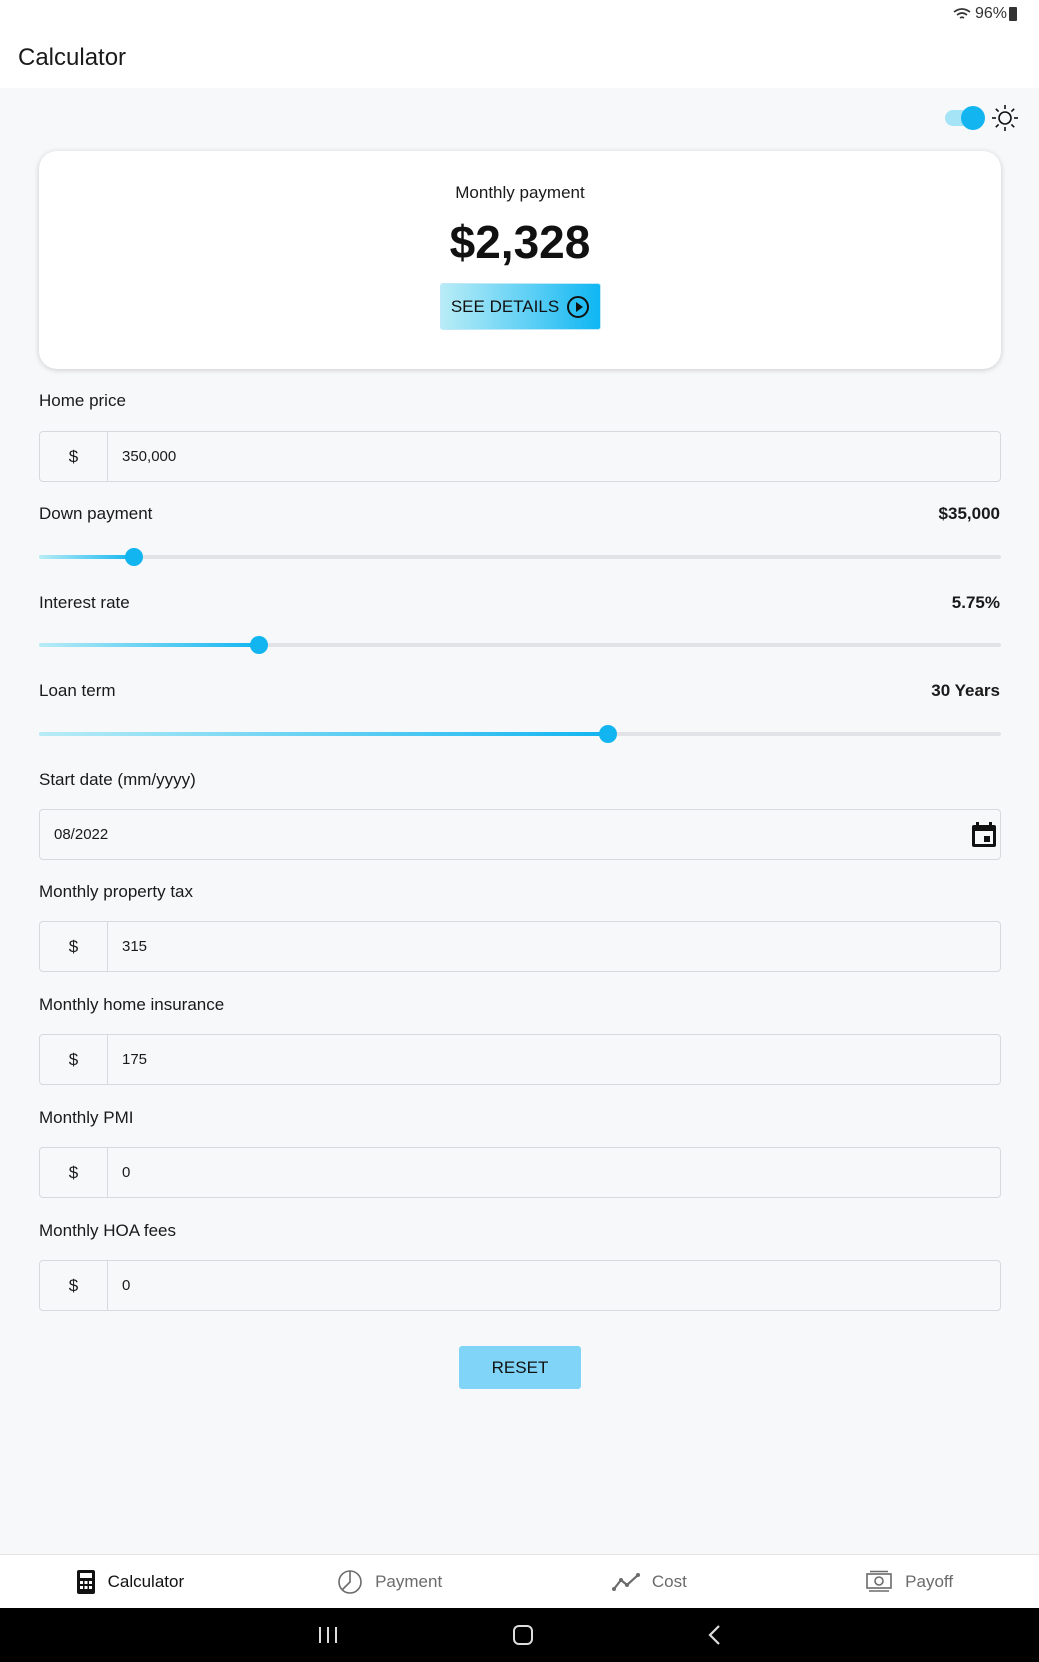 The image size is (1039, 1662). I want to click on property-tax-field: $ 315, so click(520, 946).